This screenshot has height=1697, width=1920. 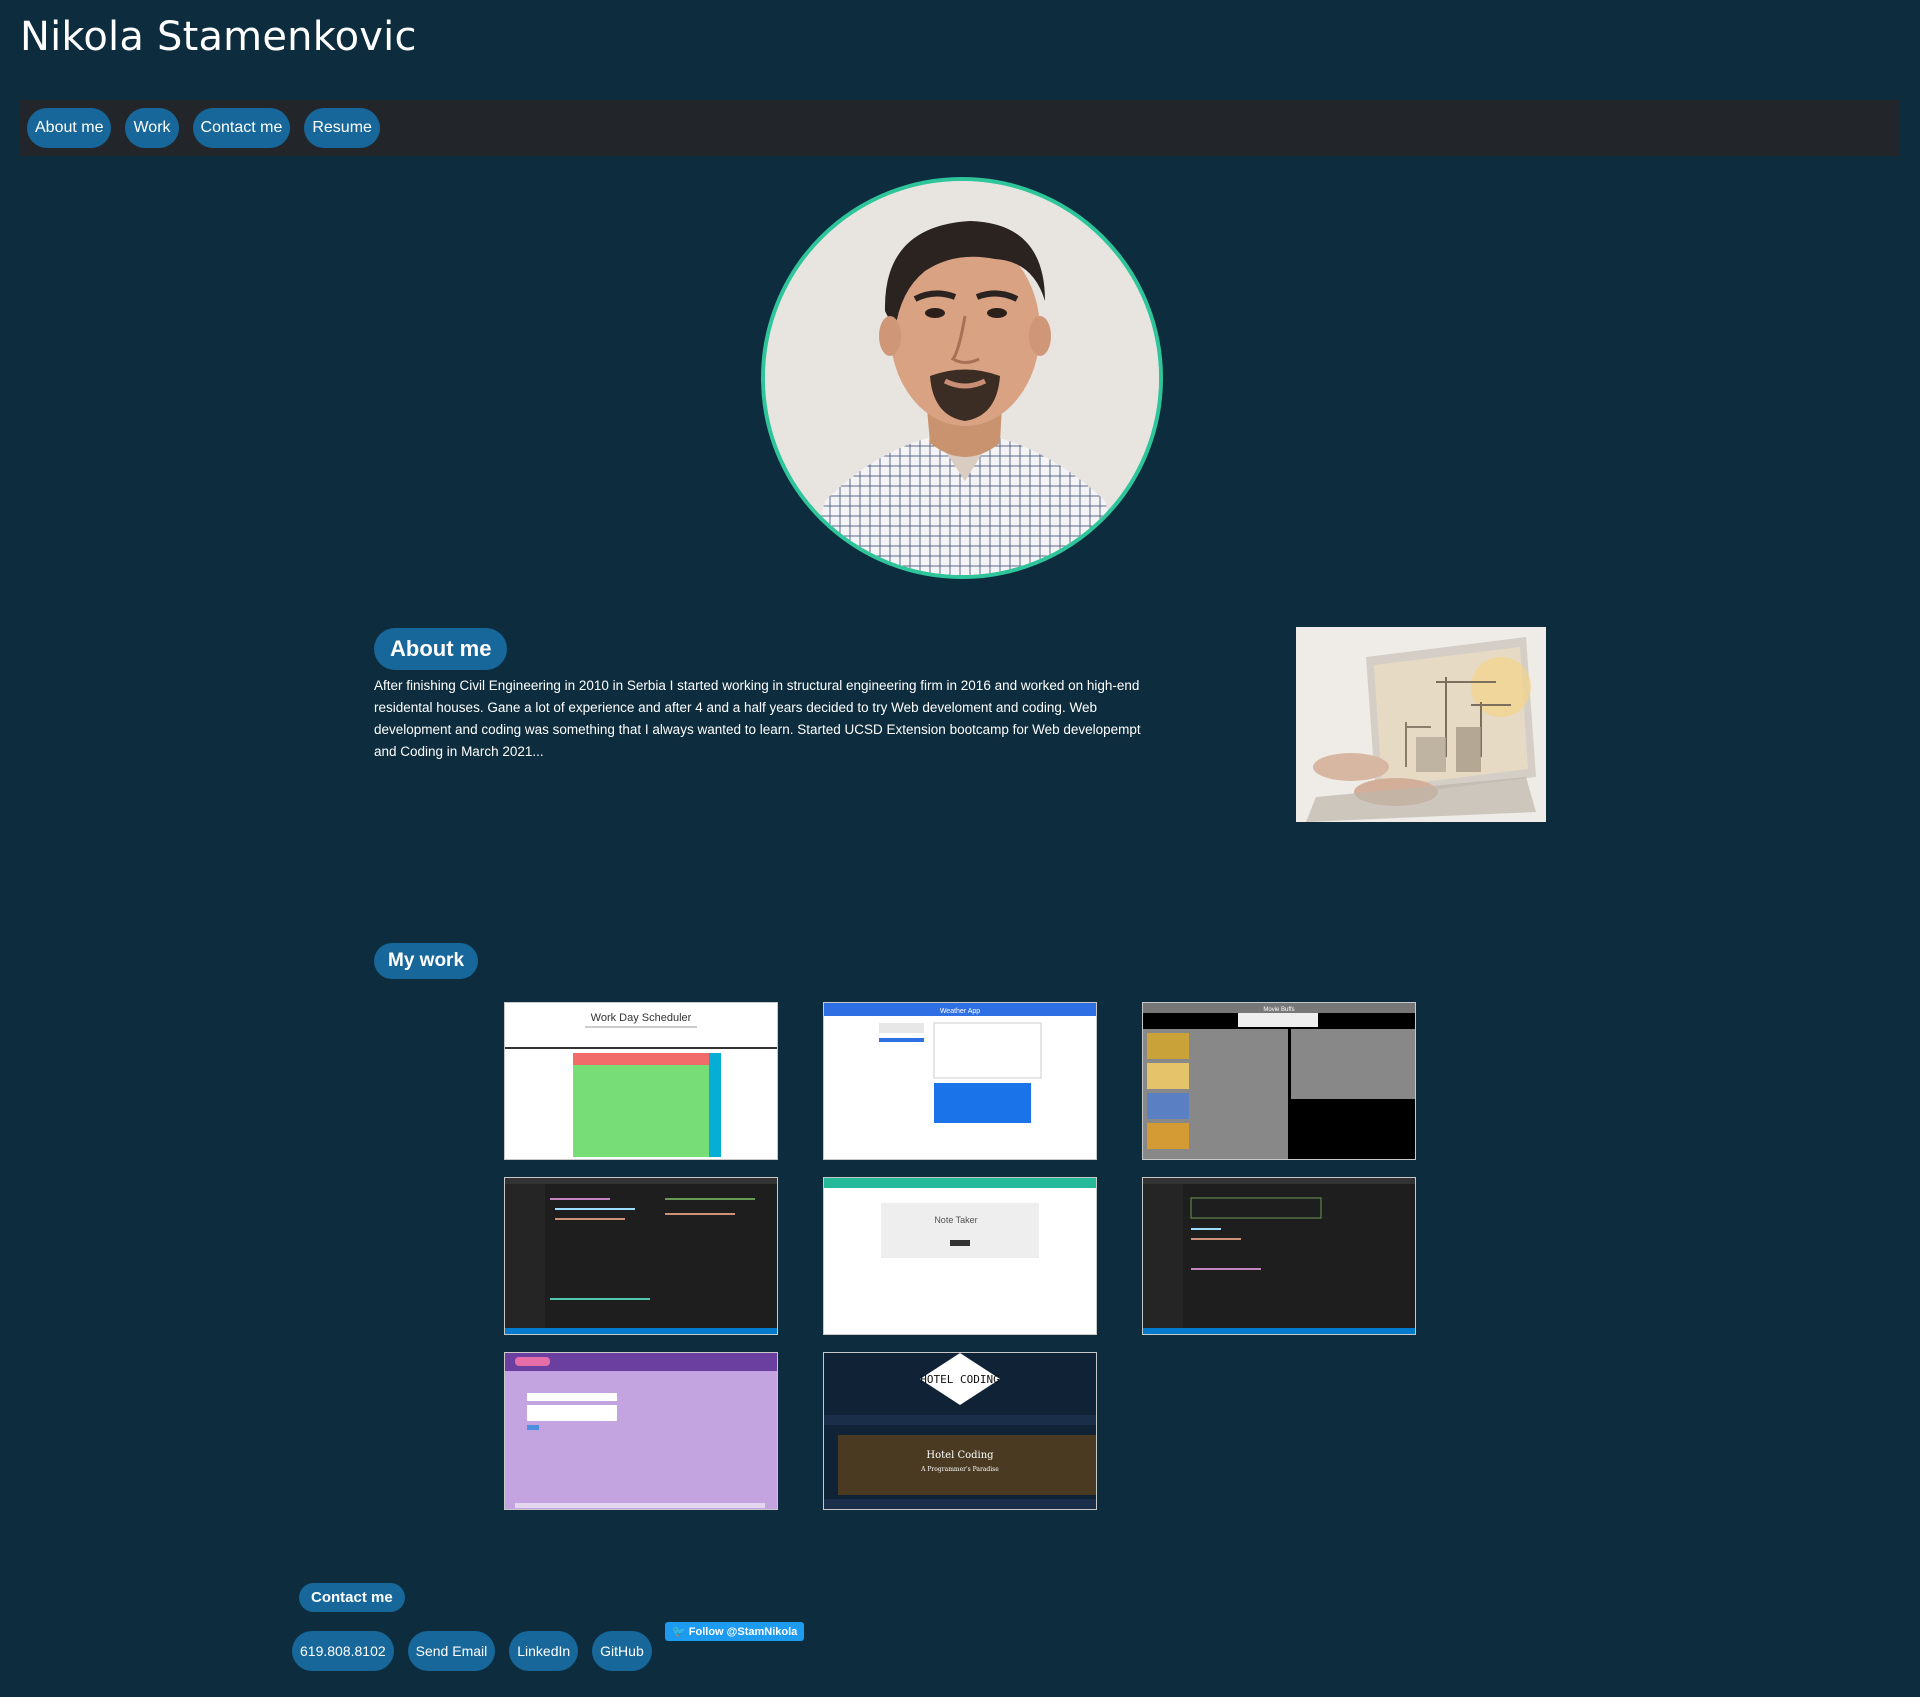 What do you see at coordinates (152, 128) in the screenshot?
I see `nav-work: Work` at bounding box center [152, 128].